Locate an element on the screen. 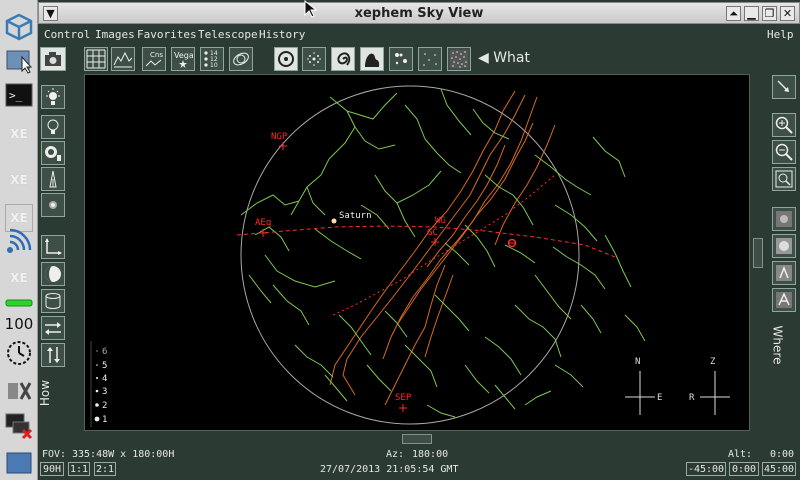 This screenshot has width=800, height=480. vega-text: Vega is located at coordinates (183, 55).